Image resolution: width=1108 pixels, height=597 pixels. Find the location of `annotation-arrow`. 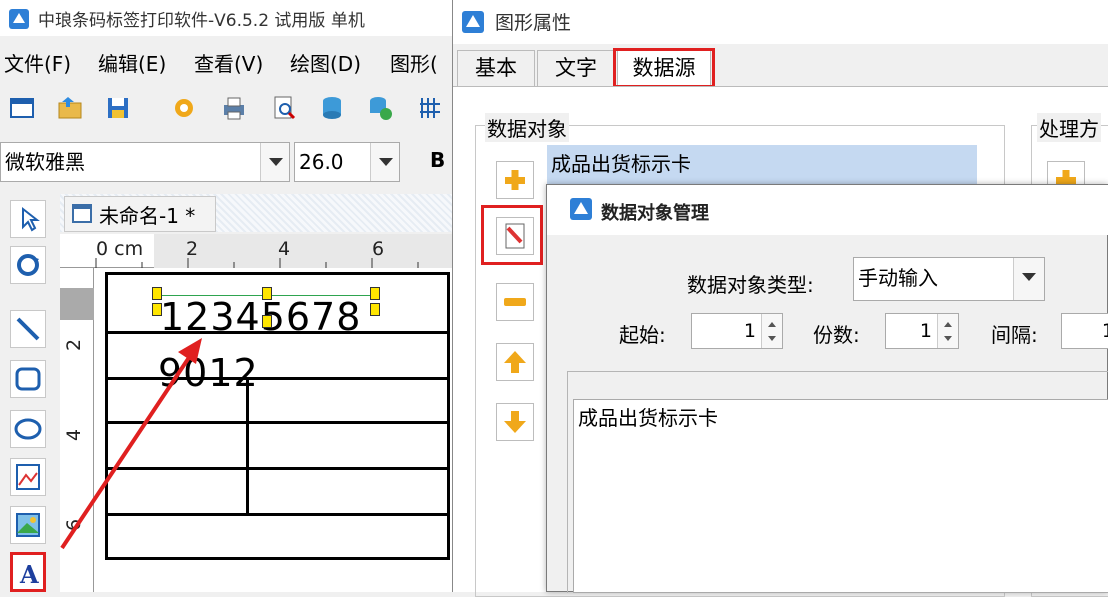

annotation-arrow is located at coordinates (131, 444).